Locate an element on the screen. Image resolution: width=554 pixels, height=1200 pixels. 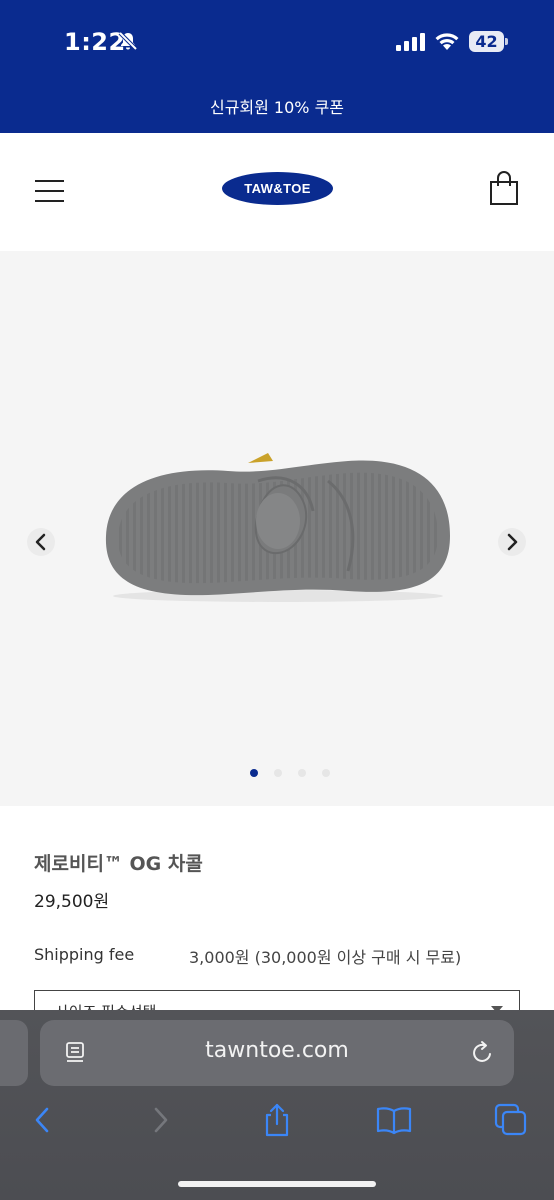
battery-icon: 42 is located at coordinates (489, 42).